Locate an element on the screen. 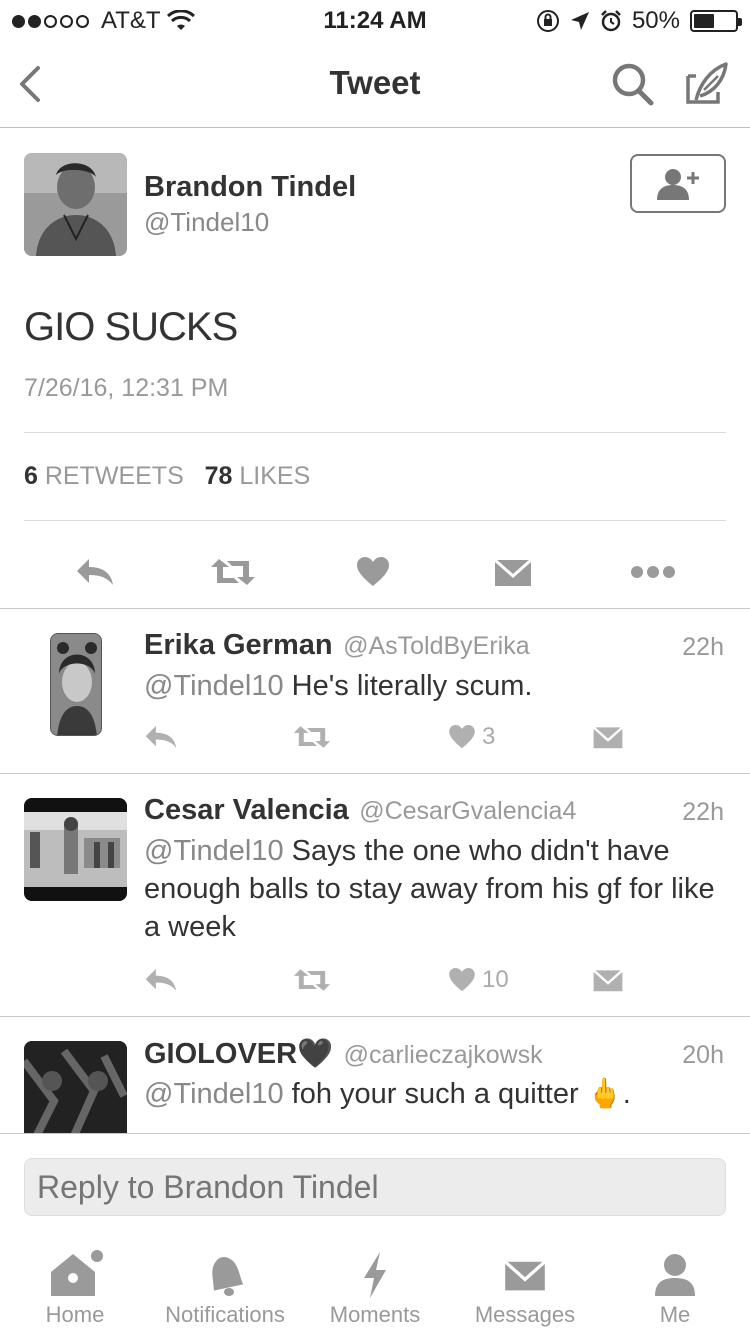 The image size is (750, 1334). tab-label: Home is located at coordinates (75, 1314).